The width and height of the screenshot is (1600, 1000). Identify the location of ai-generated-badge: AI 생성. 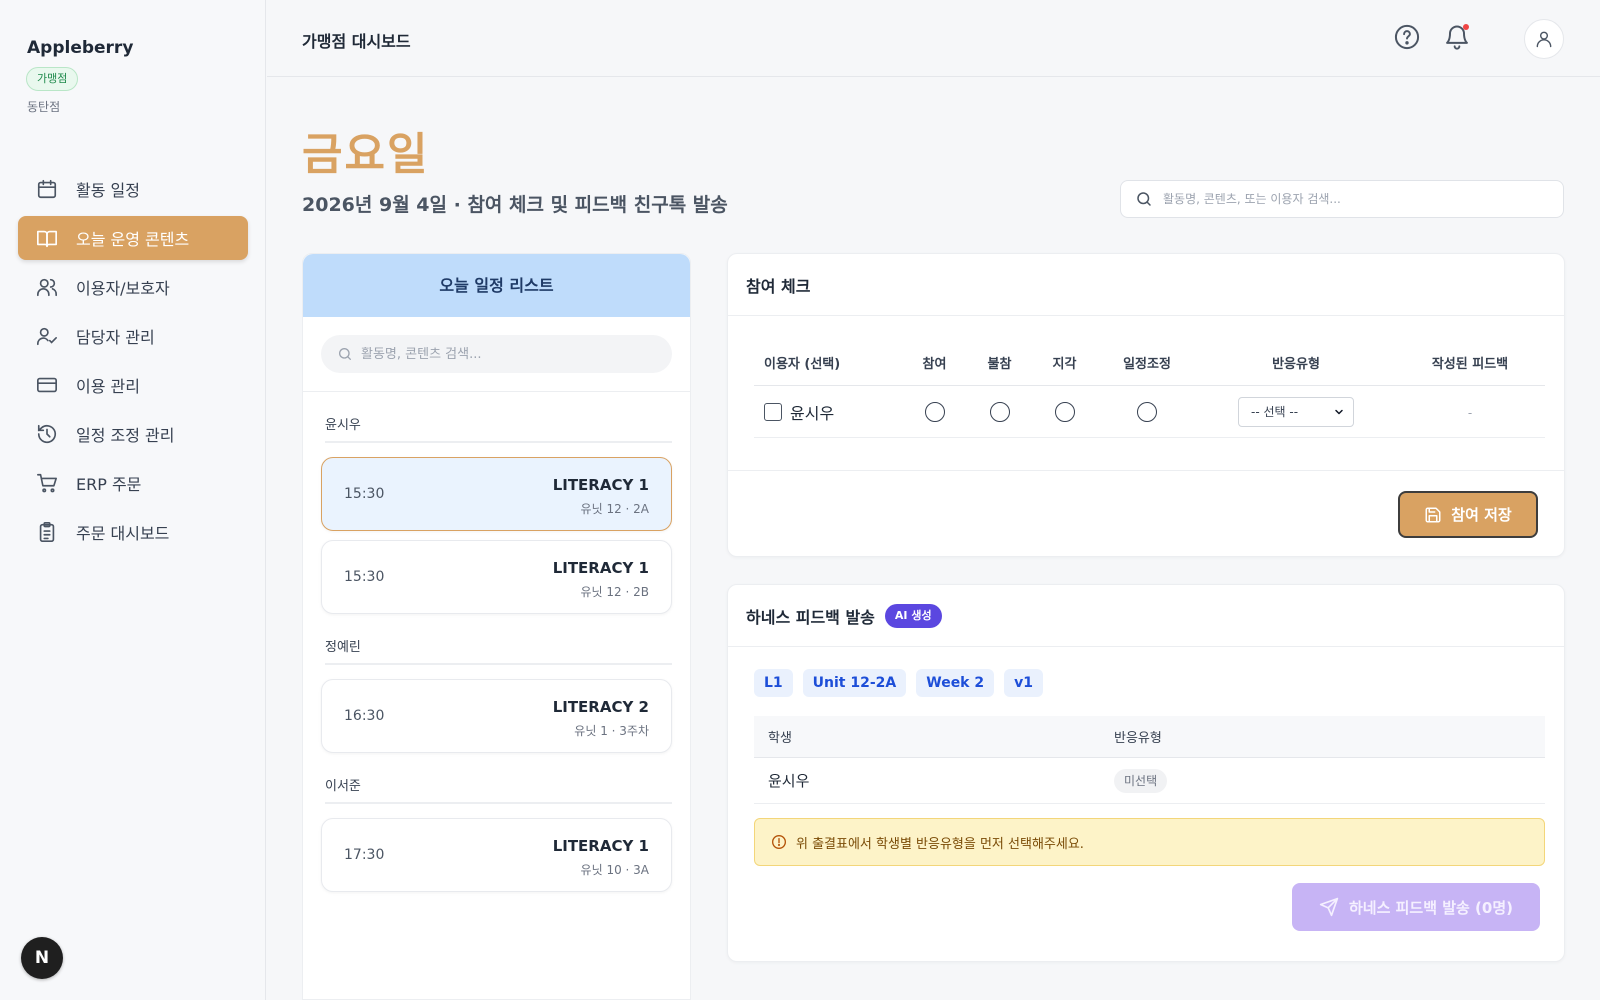
(913, 615).